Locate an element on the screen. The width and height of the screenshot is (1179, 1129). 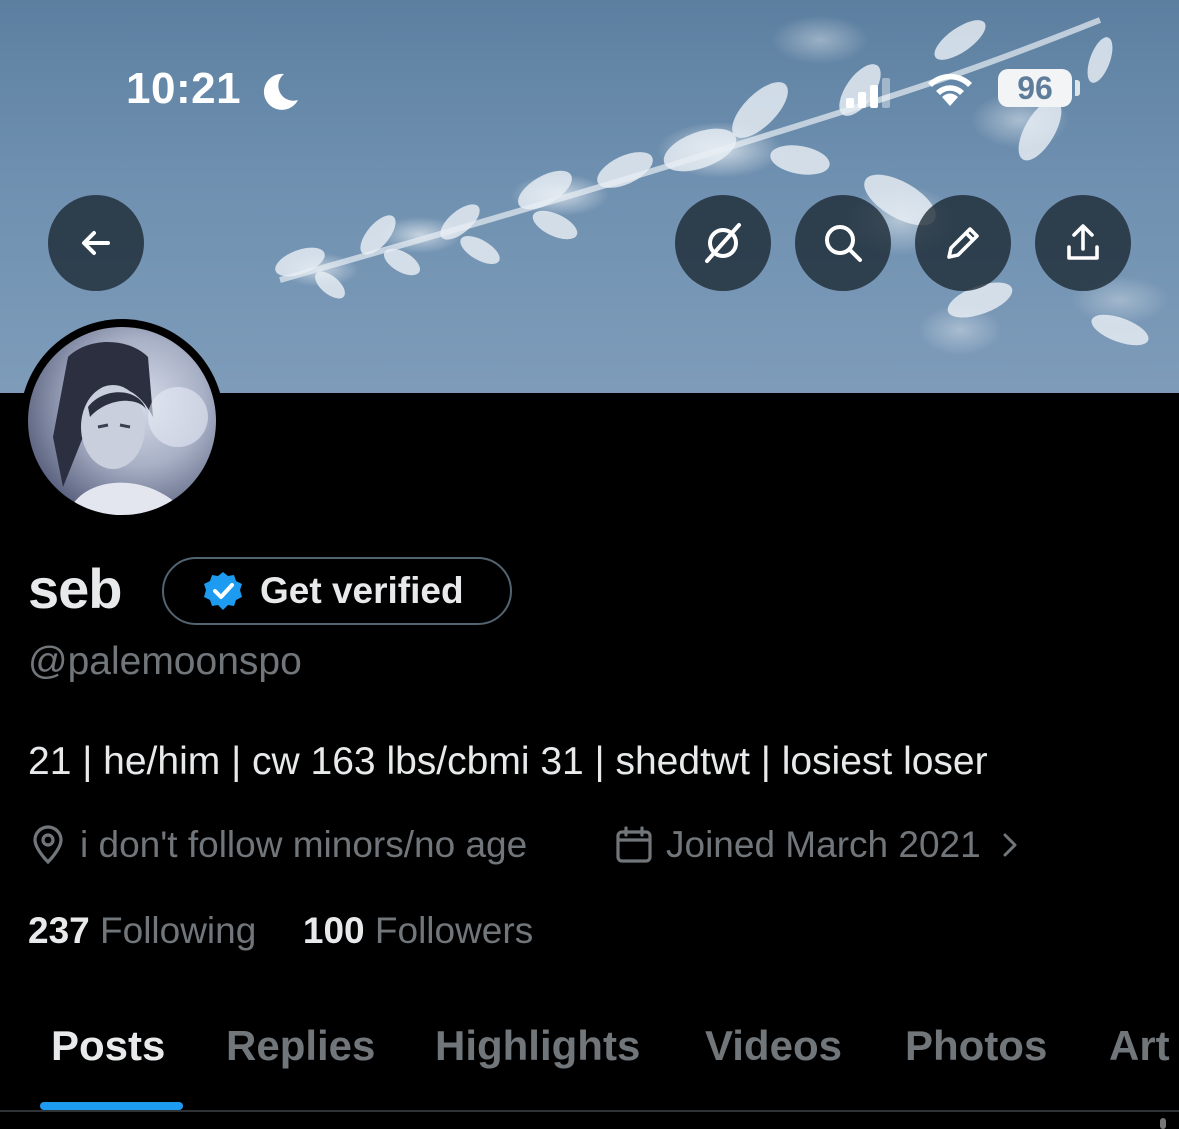
chevron-right-icon is located at coordinates (1010, 845).